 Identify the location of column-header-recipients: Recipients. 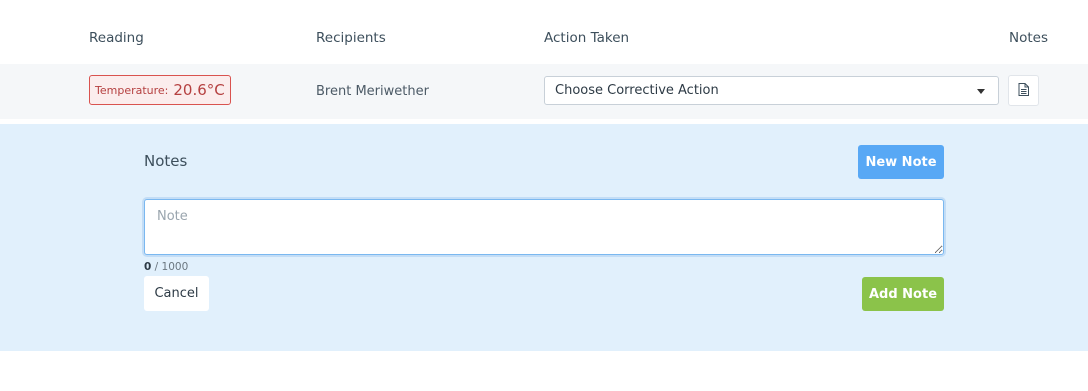
(351, 38).